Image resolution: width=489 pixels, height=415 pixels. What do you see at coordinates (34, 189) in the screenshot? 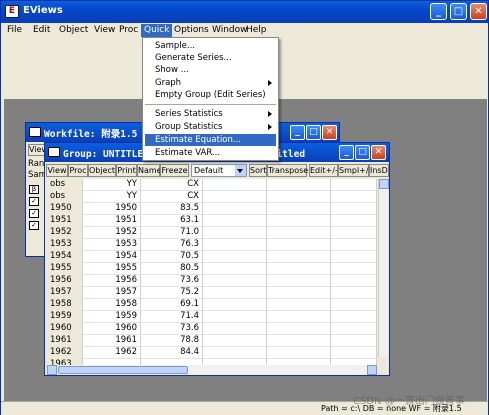
I see `beta-icon: β` at bounding box center [34, 189].